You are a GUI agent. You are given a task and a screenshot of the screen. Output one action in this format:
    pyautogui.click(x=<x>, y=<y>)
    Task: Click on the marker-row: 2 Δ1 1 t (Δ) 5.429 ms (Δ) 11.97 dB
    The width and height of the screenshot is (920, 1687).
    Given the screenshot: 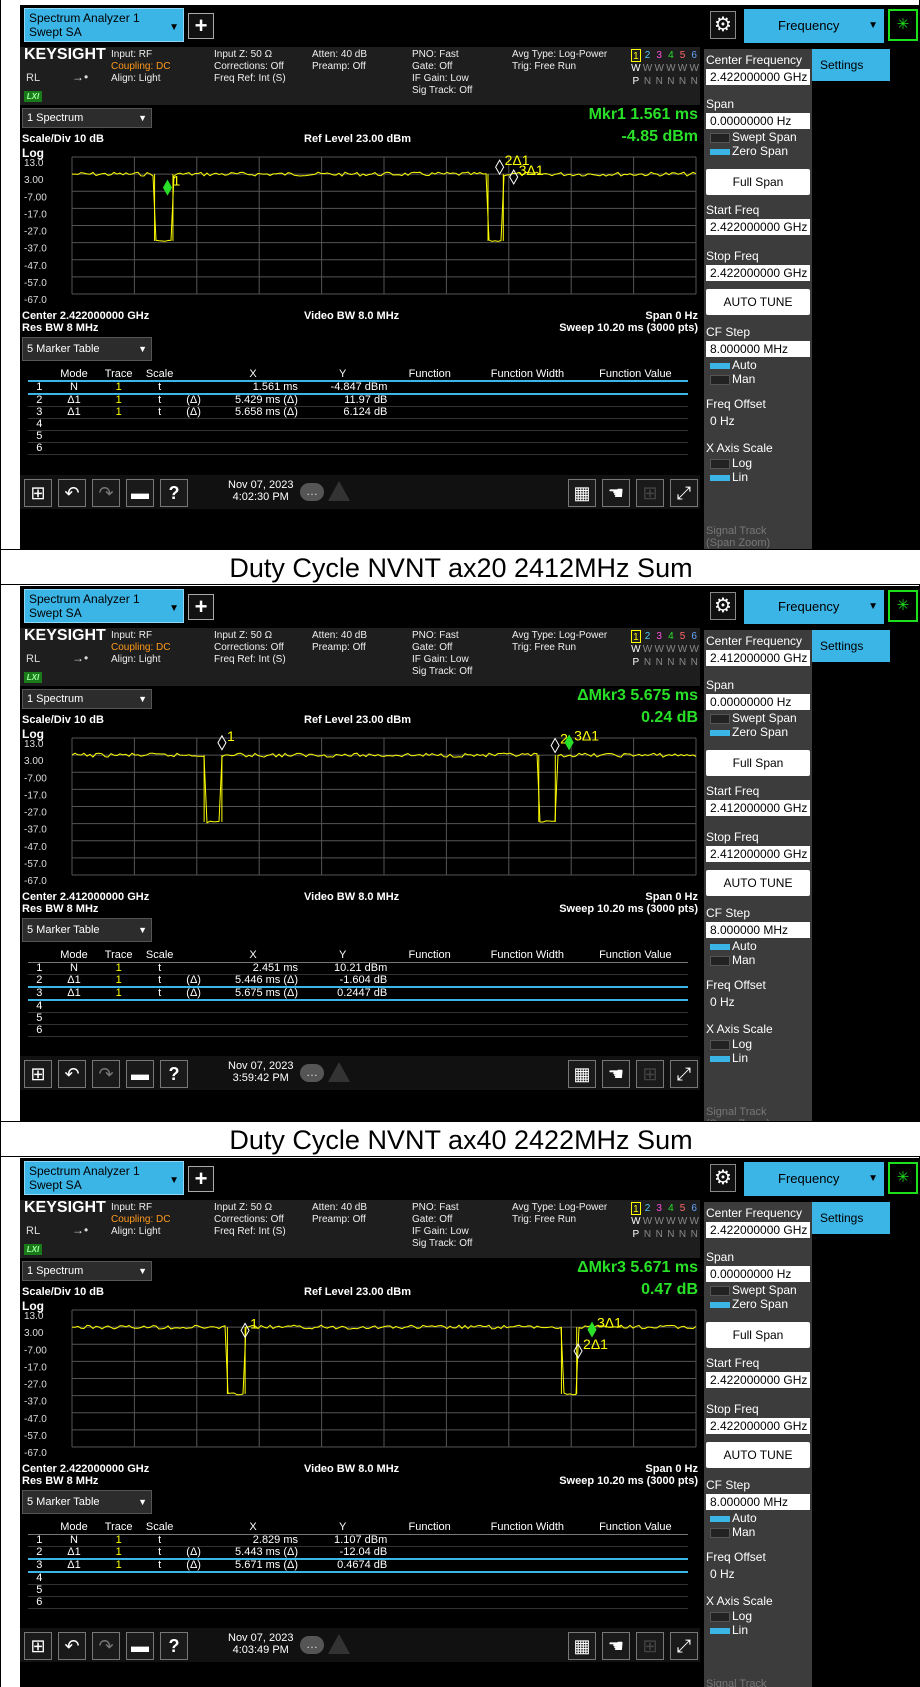 What is the action you would take?
    pyautogui.click(x=358, y=400)
    